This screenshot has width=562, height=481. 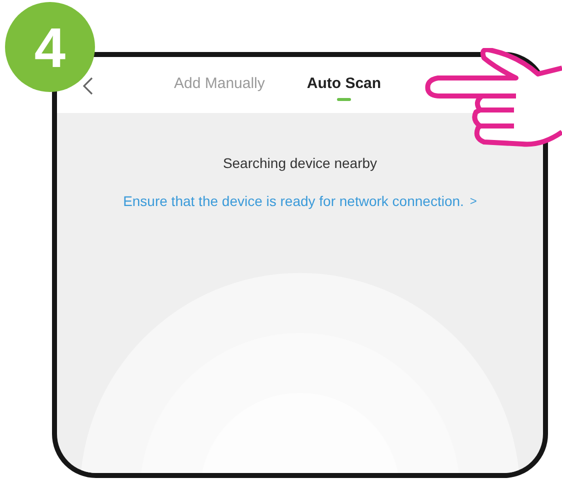 What do you see at coordinates (88, 86) in the screenshot?
I see `back-icon` at bounding box center [88, 86].